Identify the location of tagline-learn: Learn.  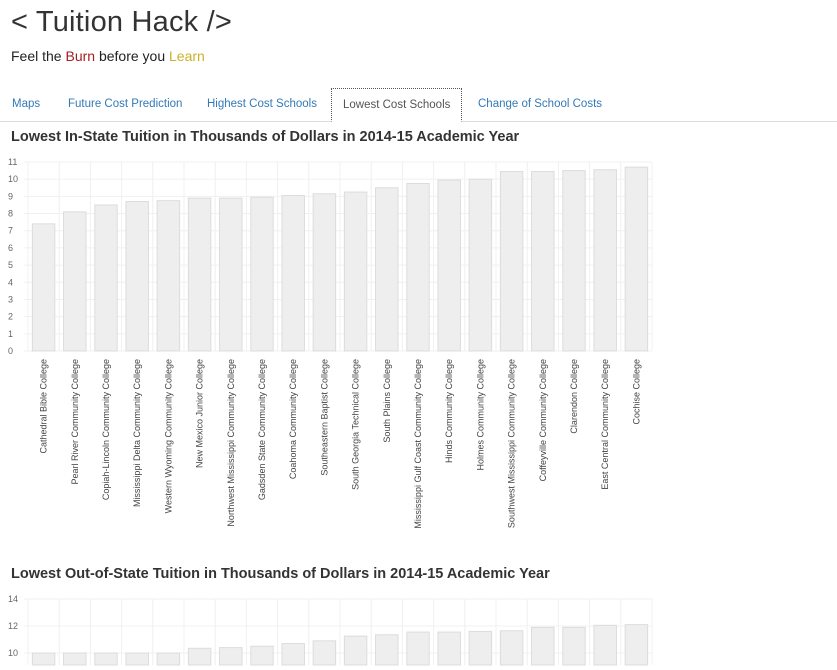
(187, 56).